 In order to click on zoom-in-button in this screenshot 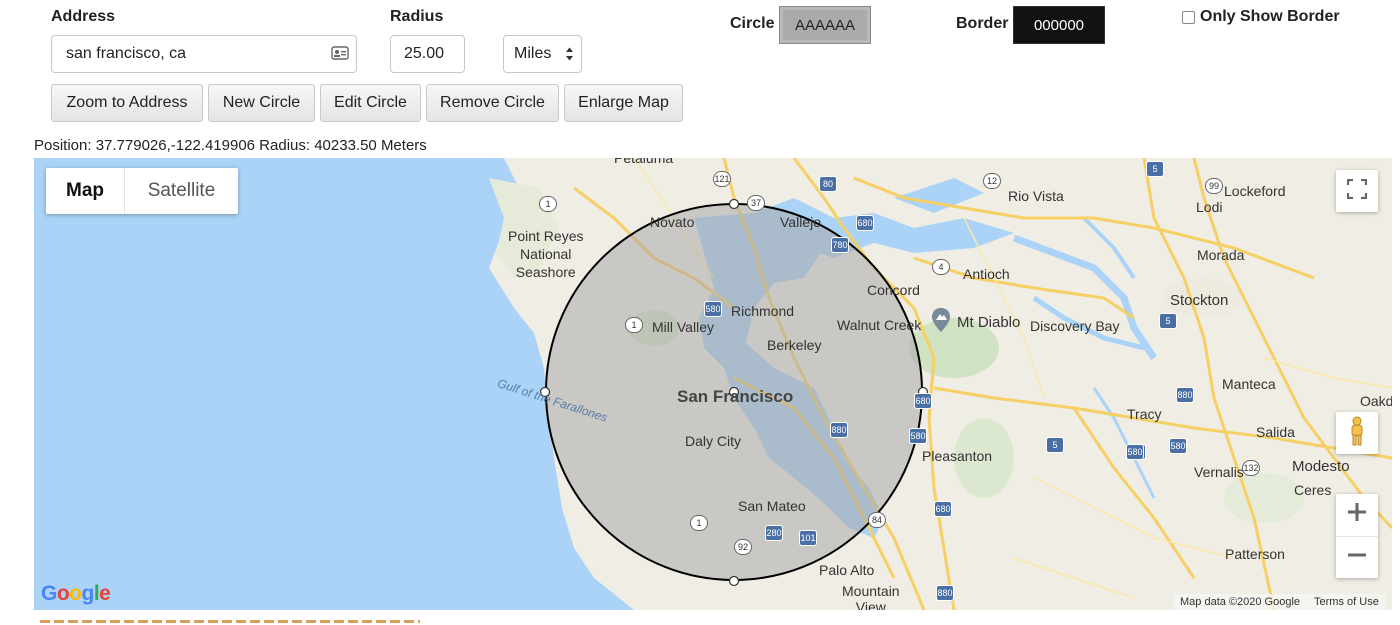, I will do `click(1357, 515)`.